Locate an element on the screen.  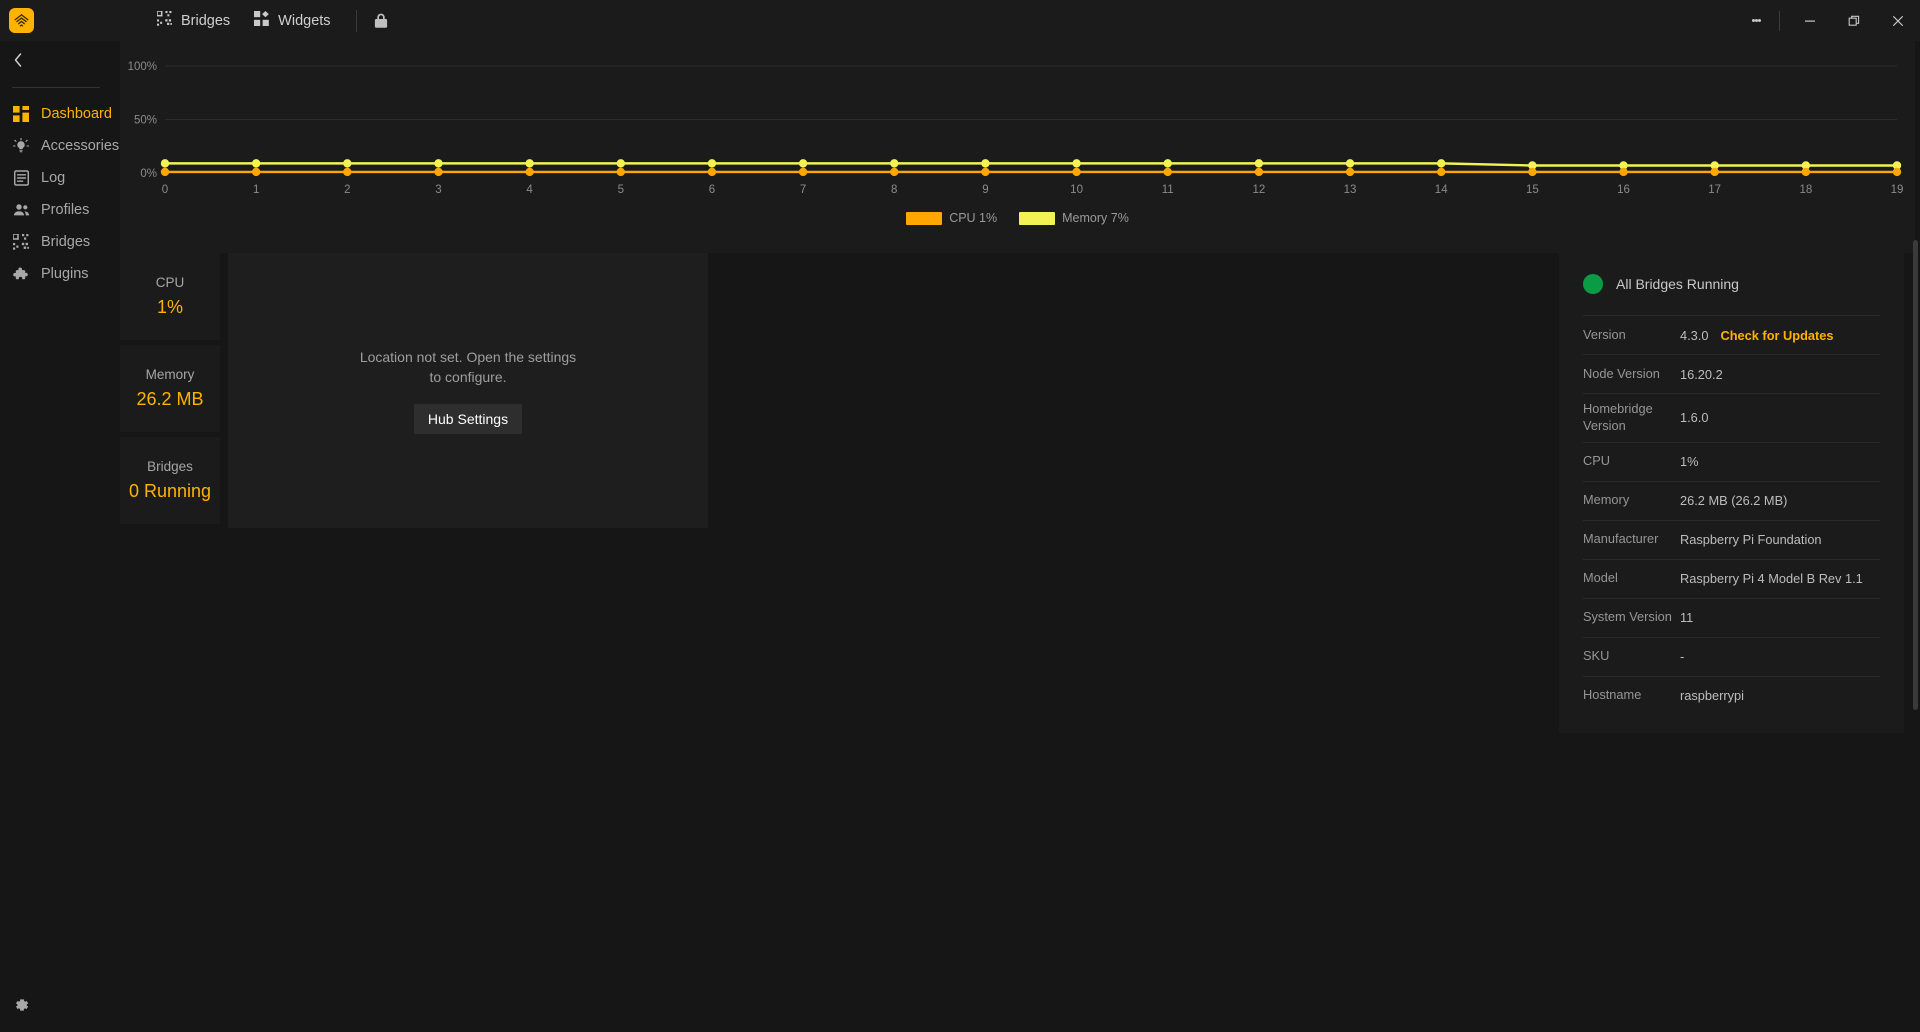
info-row: Homebridge Version 1.6.0 is located at coordinates (1731, 417).